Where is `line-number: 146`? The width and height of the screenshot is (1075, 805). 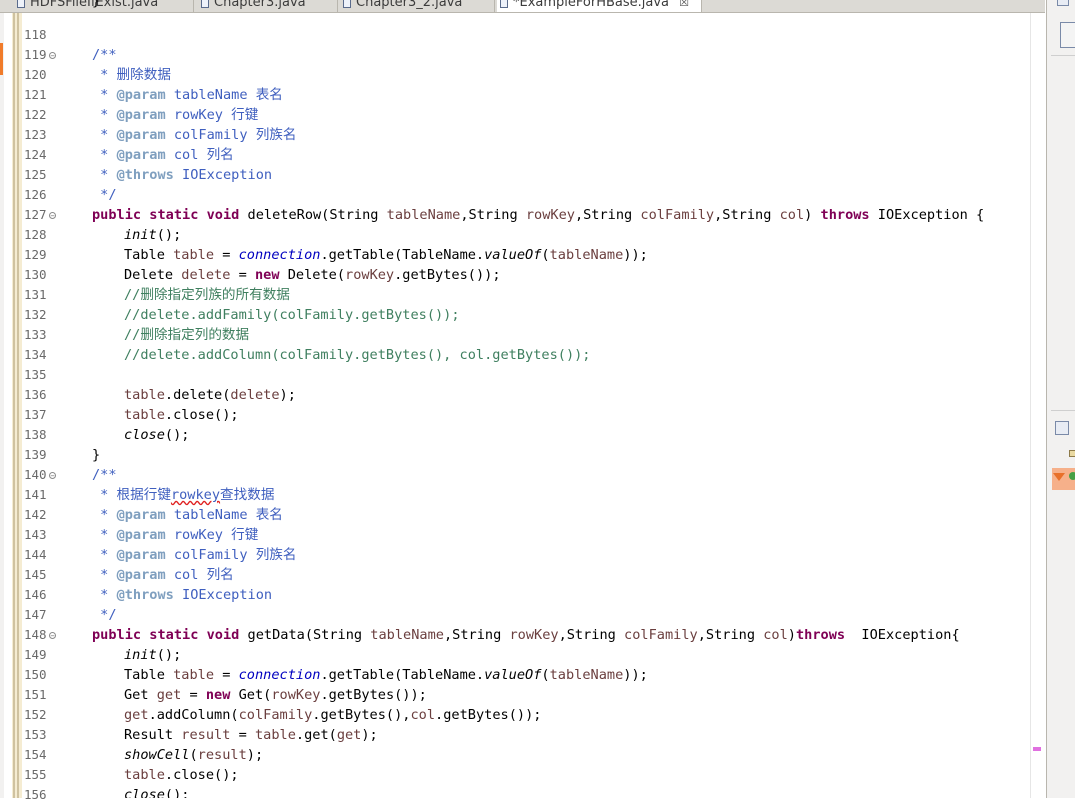
line-number: 146 is located at coordinates (35, 594).